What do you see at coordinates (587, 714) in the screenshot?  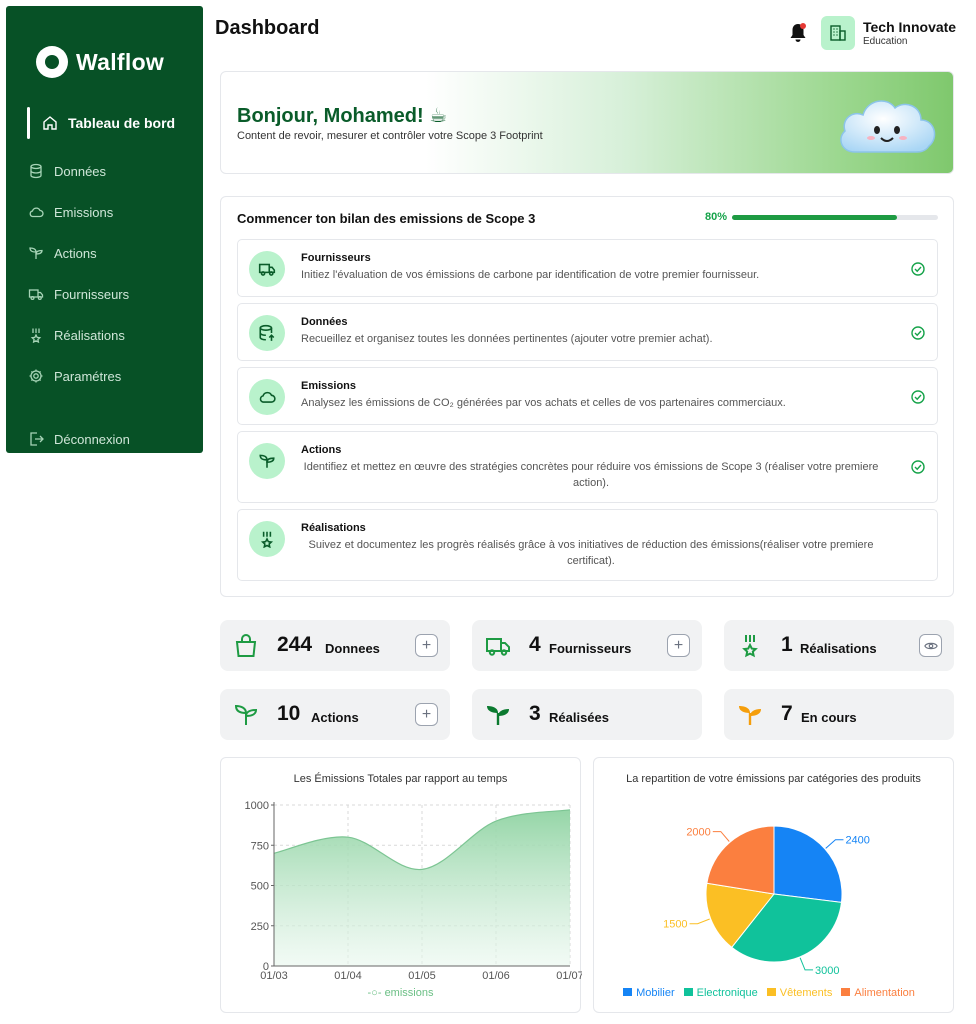 I see `stat-card-completed: 3 Réalisées` at bounding box center [587, 714].